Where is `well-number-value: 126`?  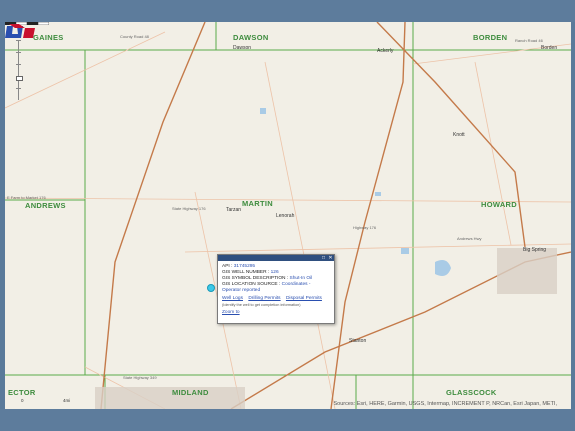 well-number-value: 126 is located at coordinates (274, 272).